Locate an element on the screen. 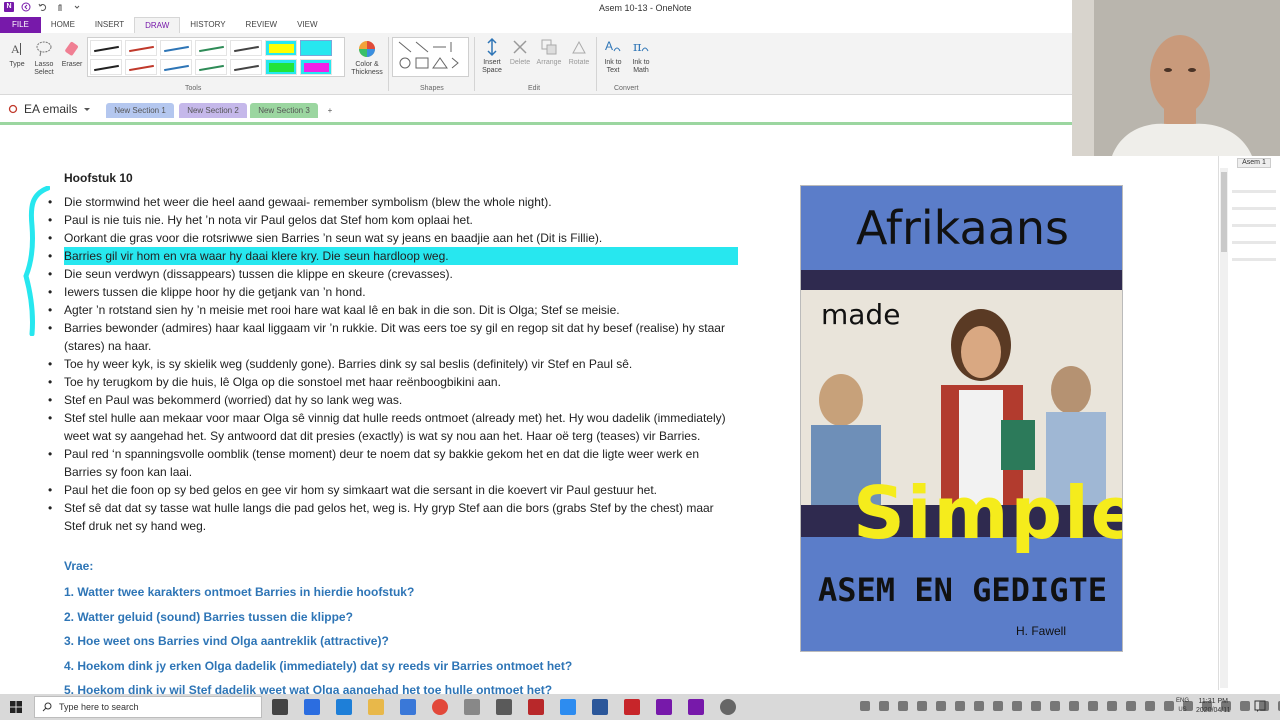 This screenshot has width=1280, height=720. shapes-icon is located at coordinates (428, 55).